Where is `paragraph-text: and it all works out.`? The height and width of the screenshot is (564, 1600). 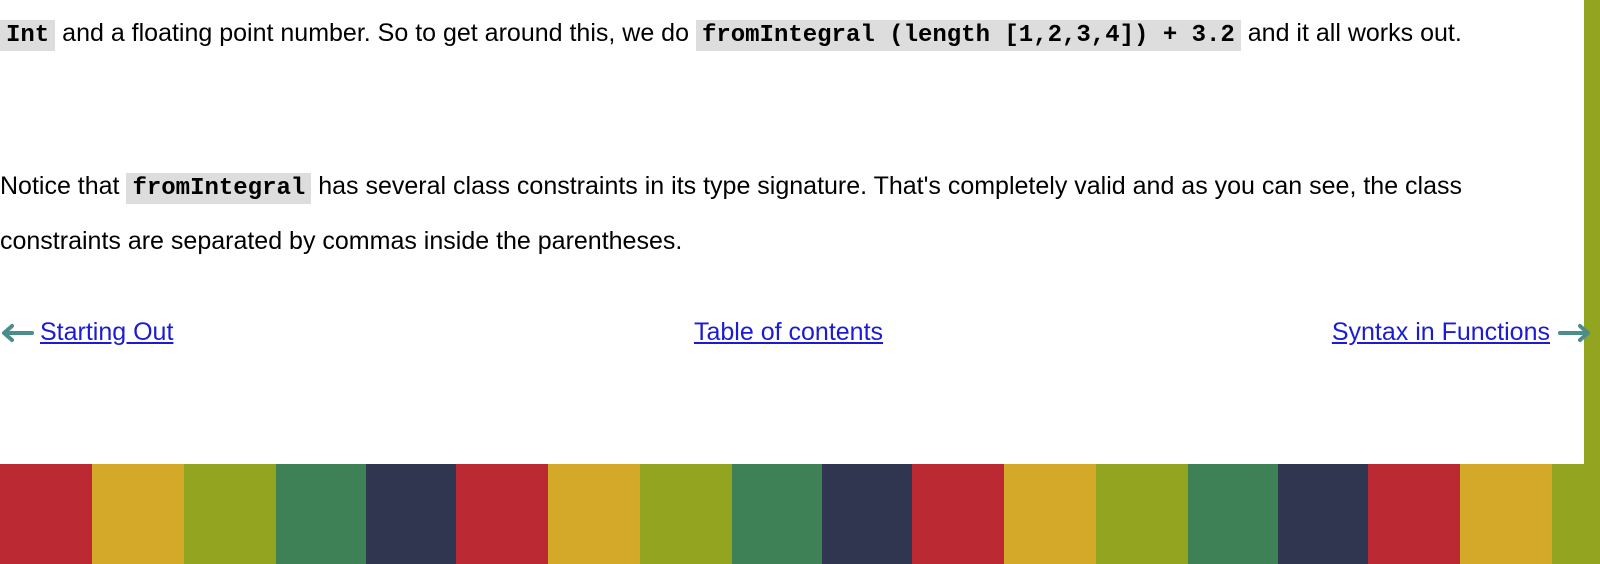
paragraph-text: and it all works out. is located at coordinates (1351, 33).